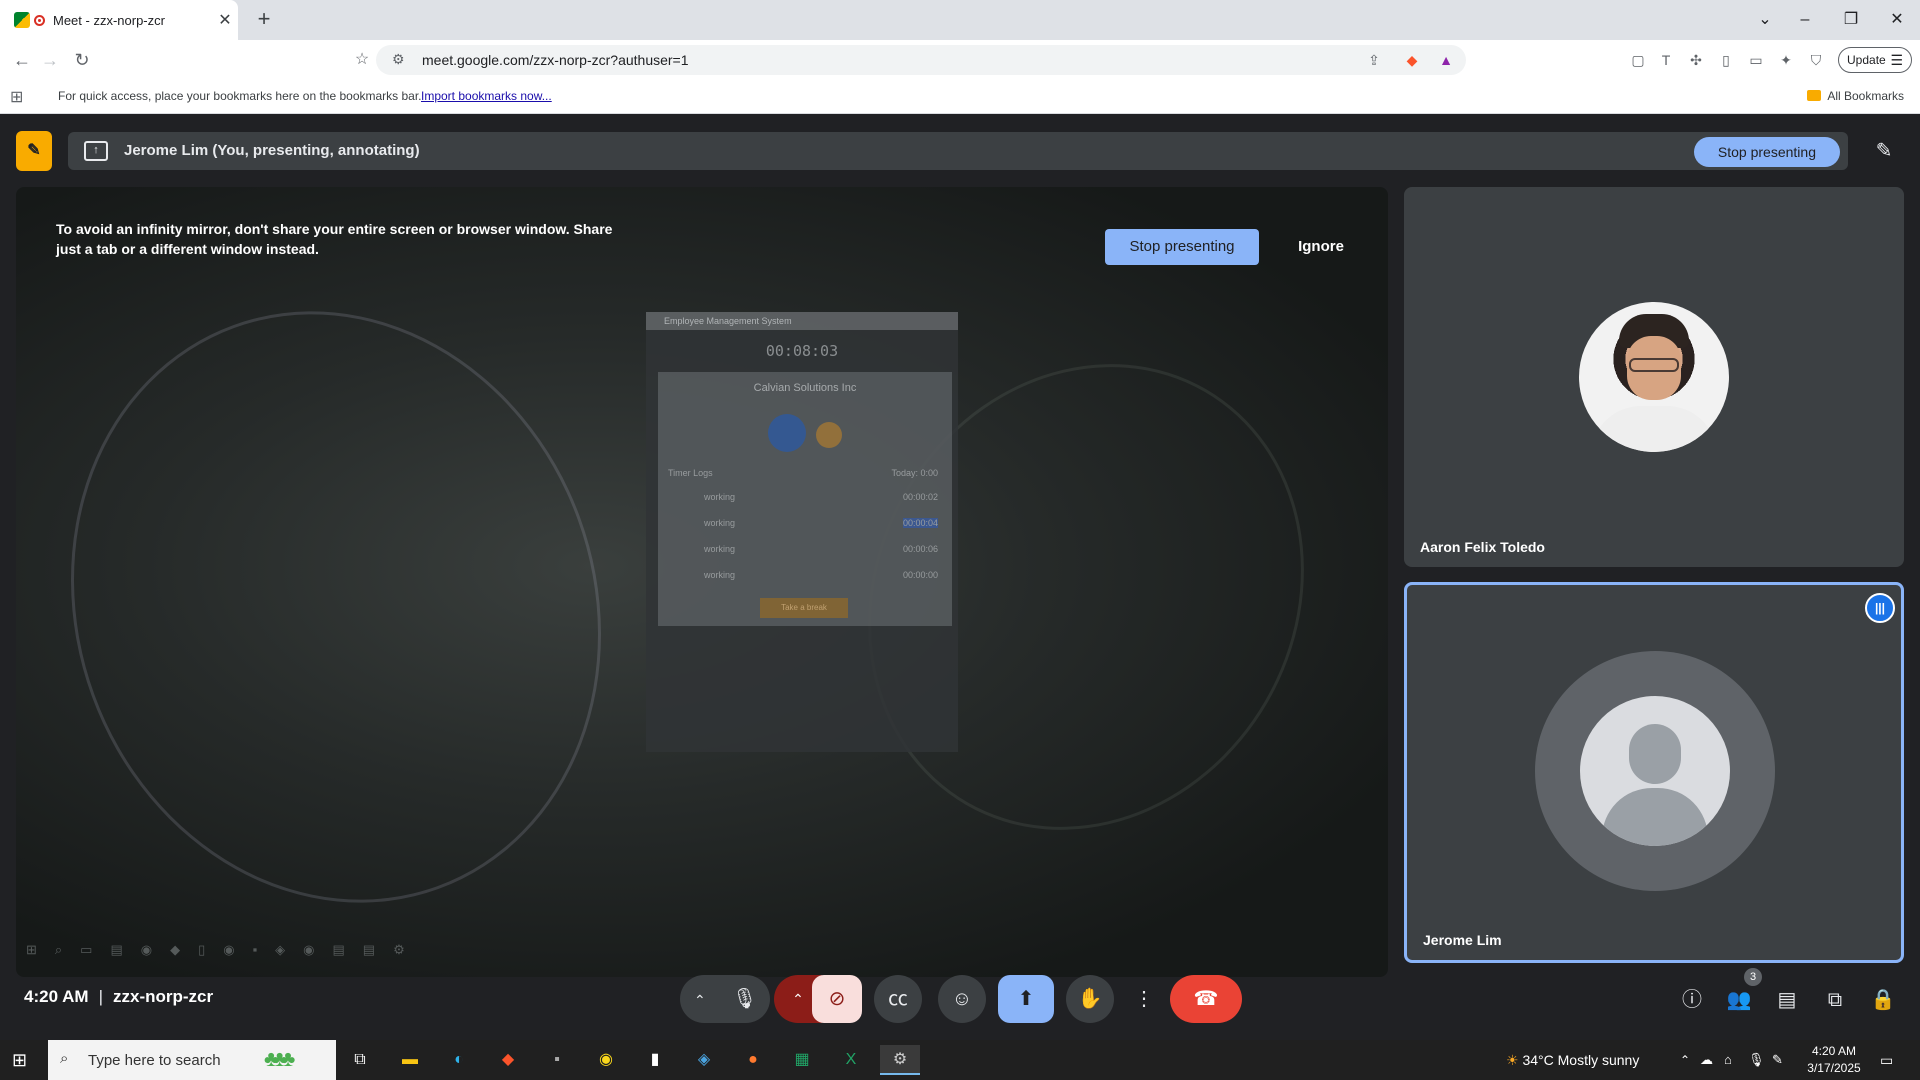  Describe the element at coordinates (56, 996) in the screenshot. I see `meeting-time: 4:20 AM` at that location.